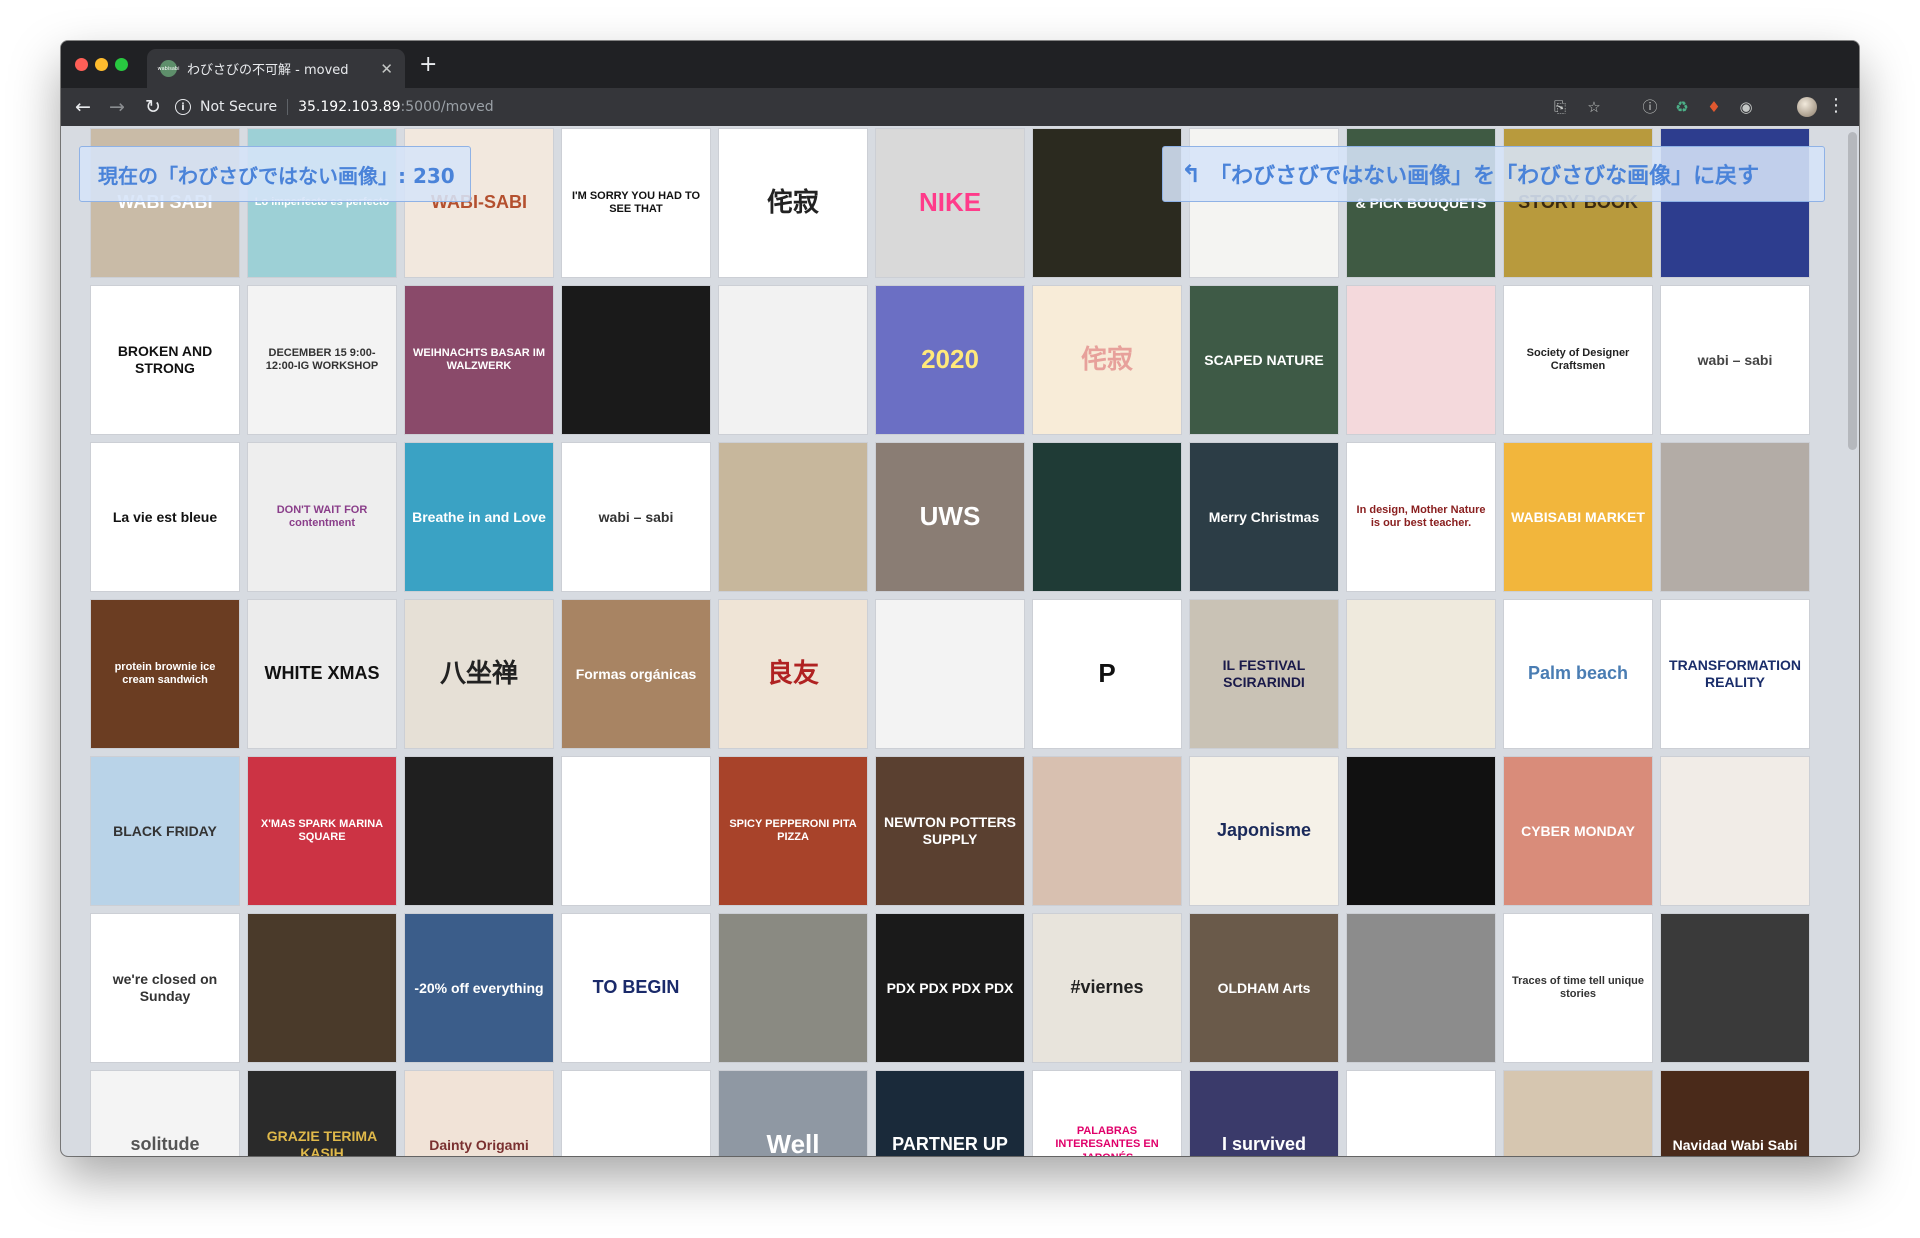 This screenshot has height=1238, width=1920. I want to click on count-text: 現在の「わびさびではない画像」: 230, so click(276, 175).